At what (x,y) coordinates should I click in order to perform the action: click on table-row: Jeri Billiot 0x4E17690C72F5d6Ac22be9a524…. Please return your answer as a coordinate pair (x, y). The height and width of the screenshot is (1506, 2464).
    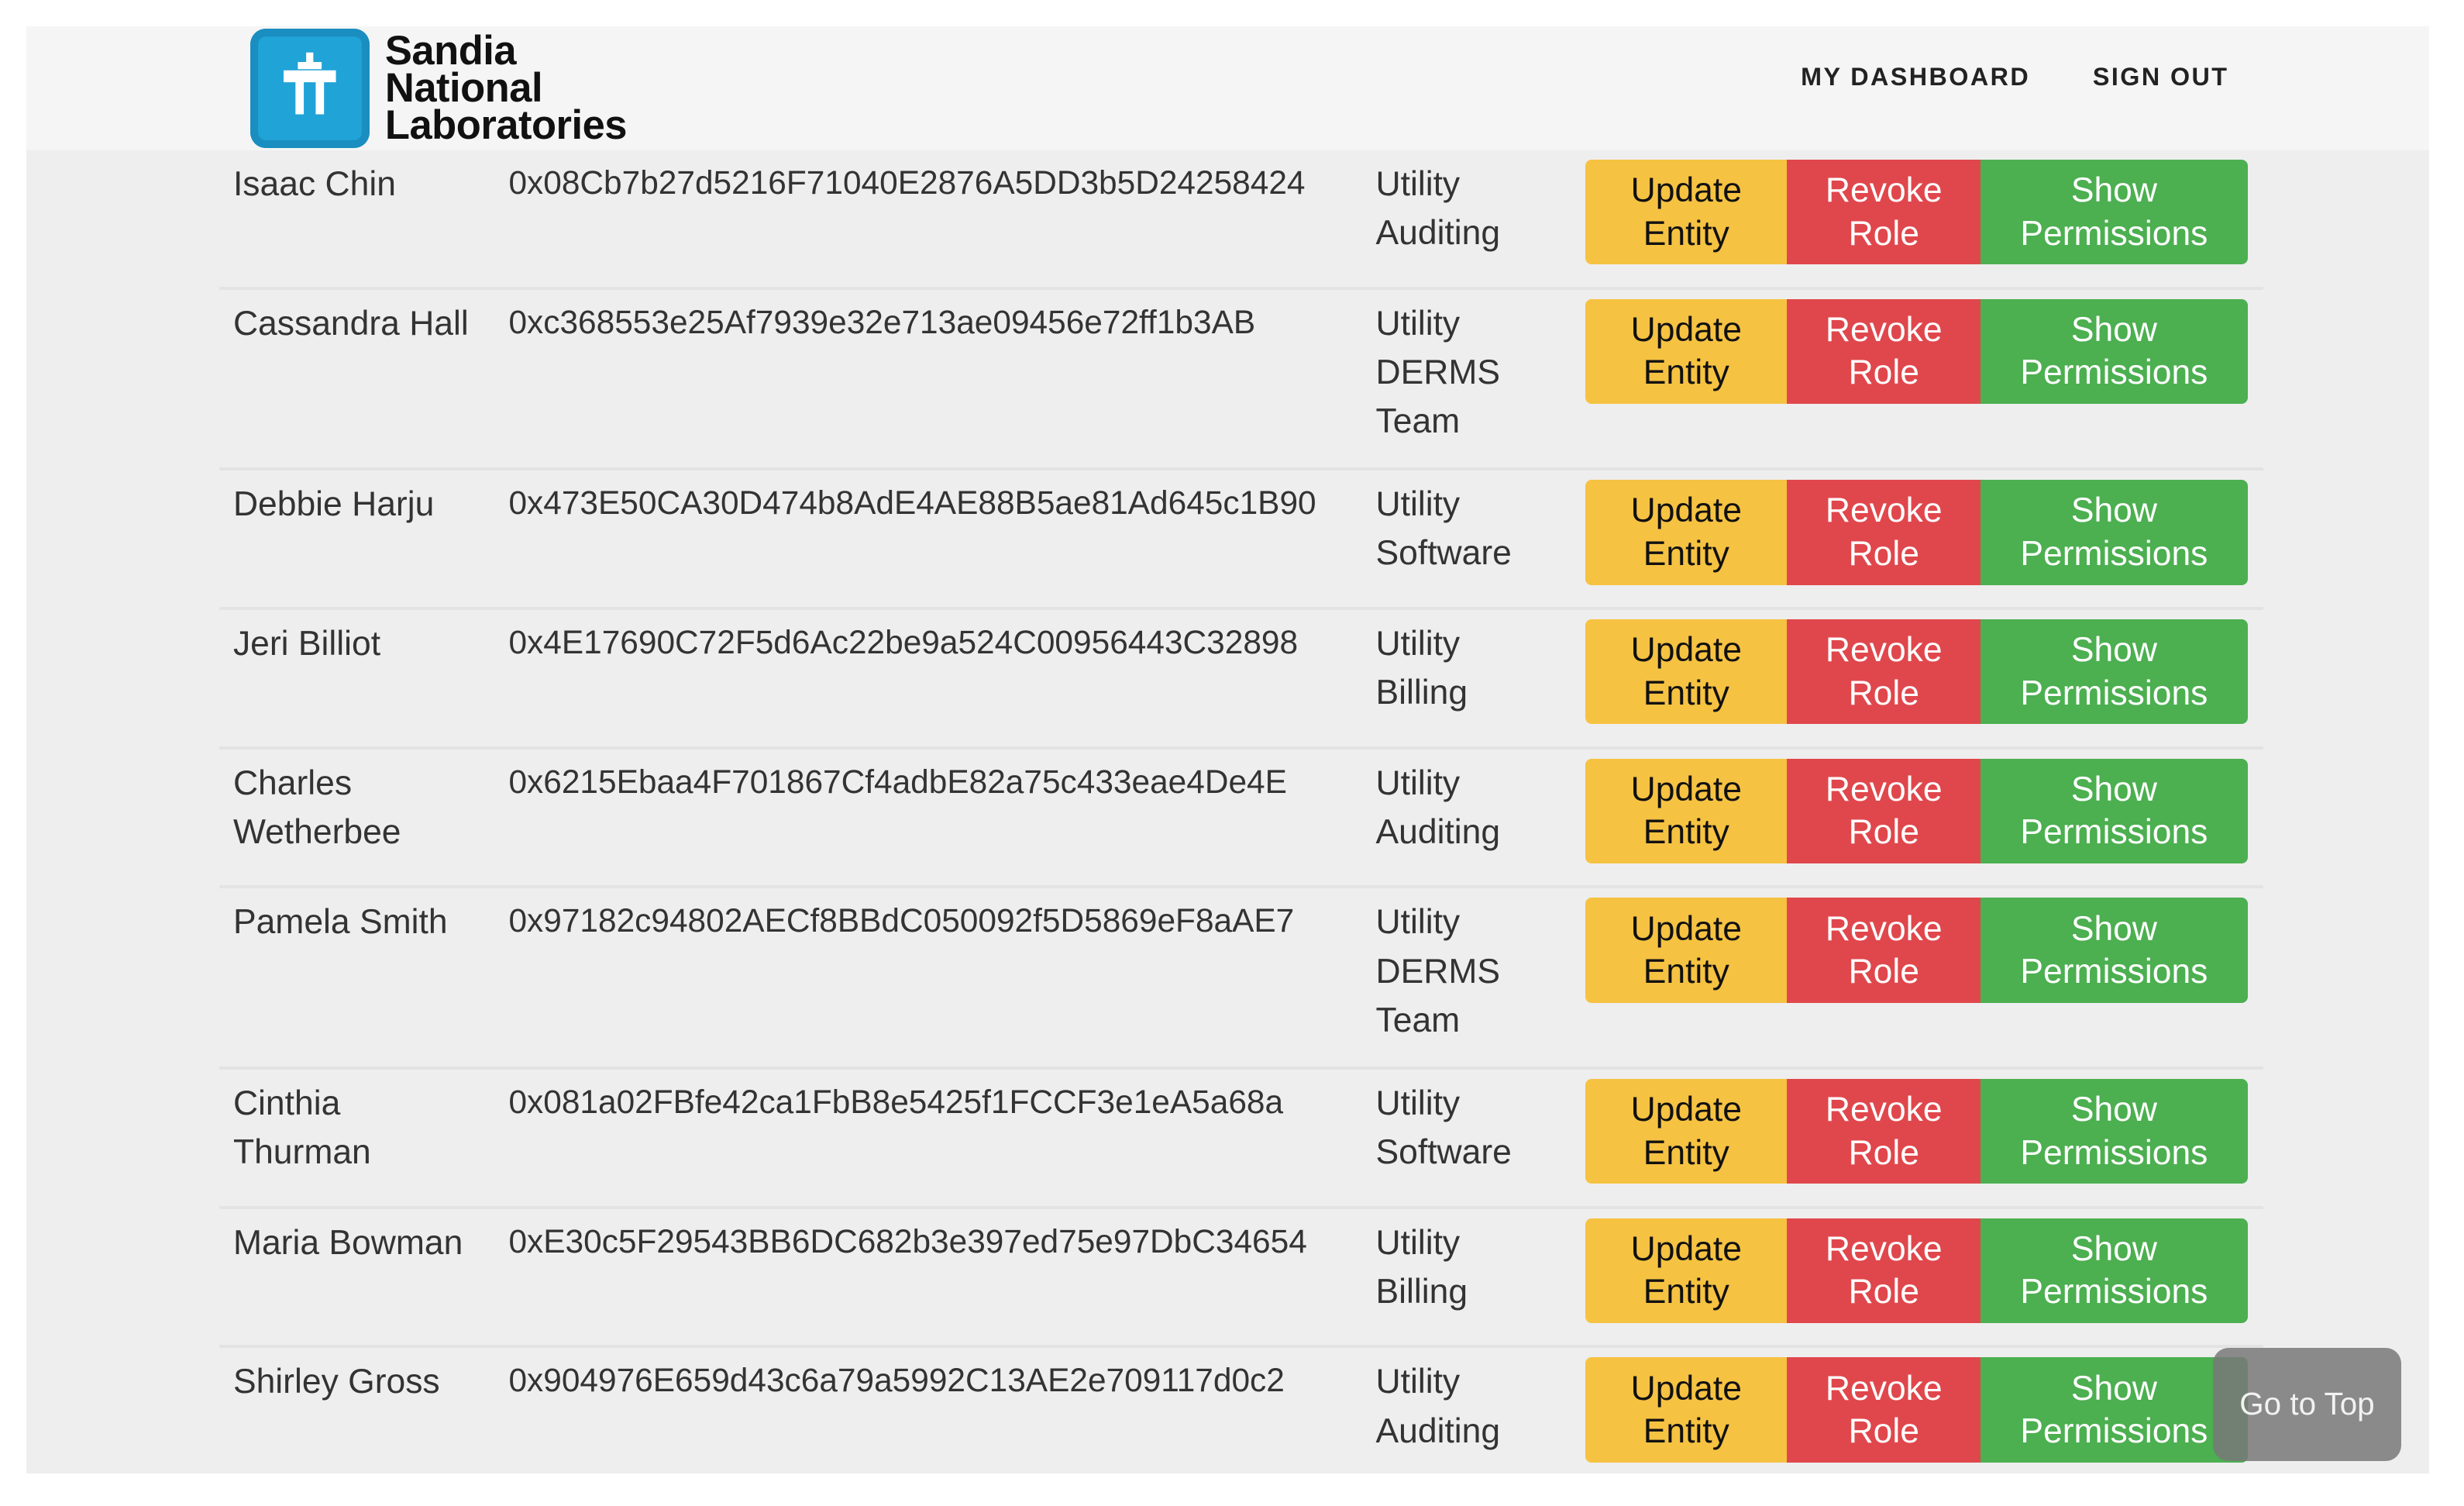
    Looking at the image, I should click on (1241, 678).